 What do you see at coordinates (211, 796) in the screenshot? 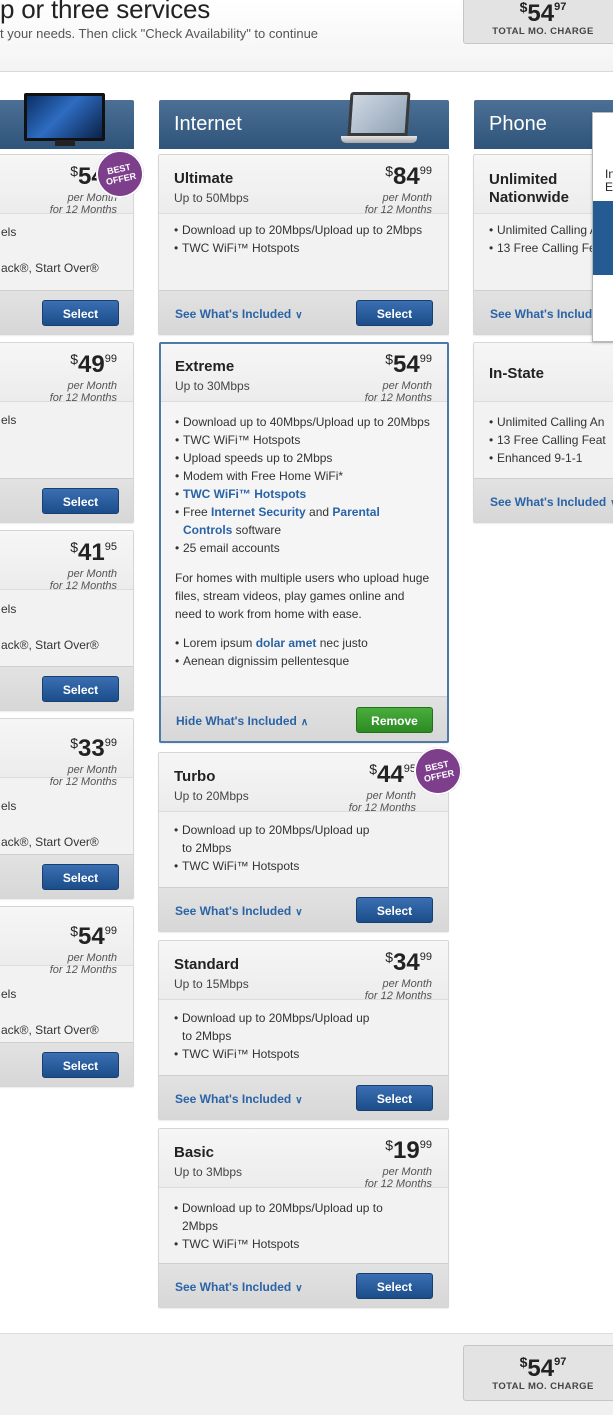
I see `plan-speed: Up to 20Mbps` at bounding box center [211, 796].